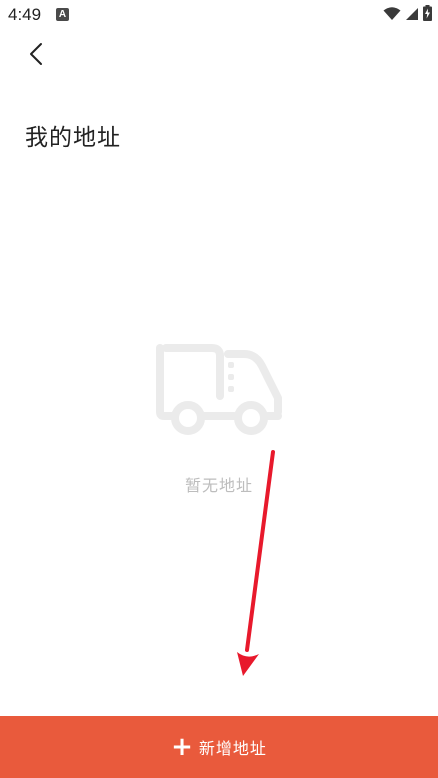 Image resolution: width=438 pixels, height=778 pixels. Describe the element at coordinates (219, 15) in the screenshot. I see `status-bar: 4:49 A` at that location.